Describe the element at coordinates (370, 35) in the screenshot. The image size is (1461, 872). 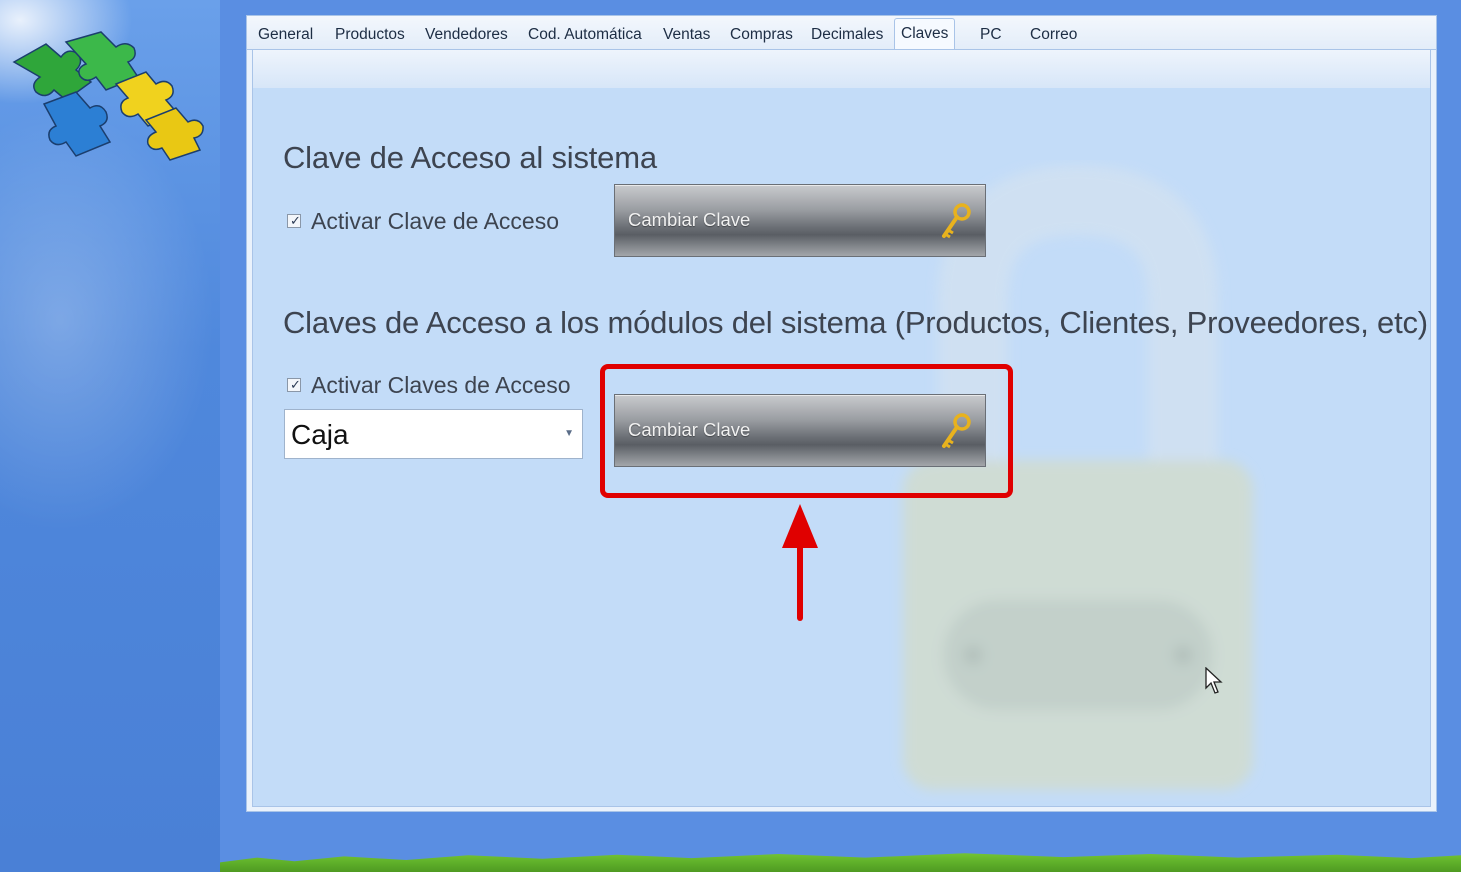
I see `tab-productos: Productos` at that location.